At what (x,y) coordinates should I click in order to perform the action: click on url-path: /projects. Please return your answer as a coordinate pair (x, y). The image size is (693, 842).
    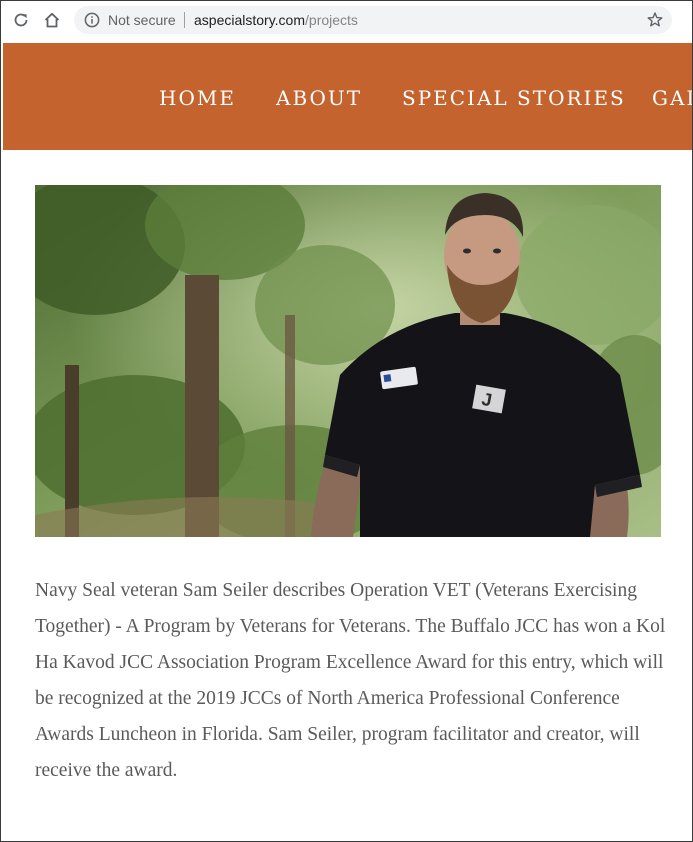
    Looking at the image, I should click on (331, 20).